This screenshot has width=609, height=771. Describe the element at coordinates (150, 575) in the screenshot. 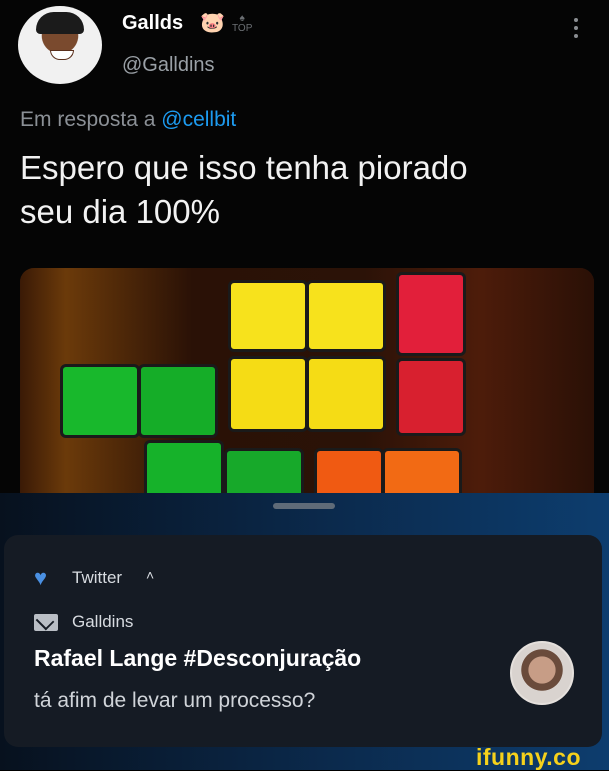

I see `chevron-up-icon: ˄` at that location.